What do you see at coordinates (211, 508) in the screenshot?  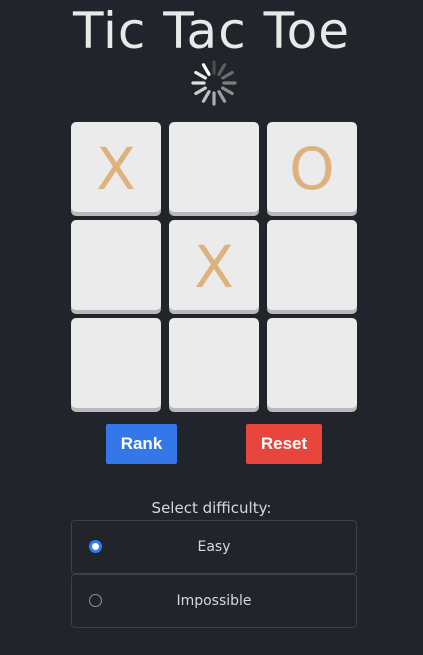 I see `difficulty-label: Select difficulty:` at bounding box center [211, 508].